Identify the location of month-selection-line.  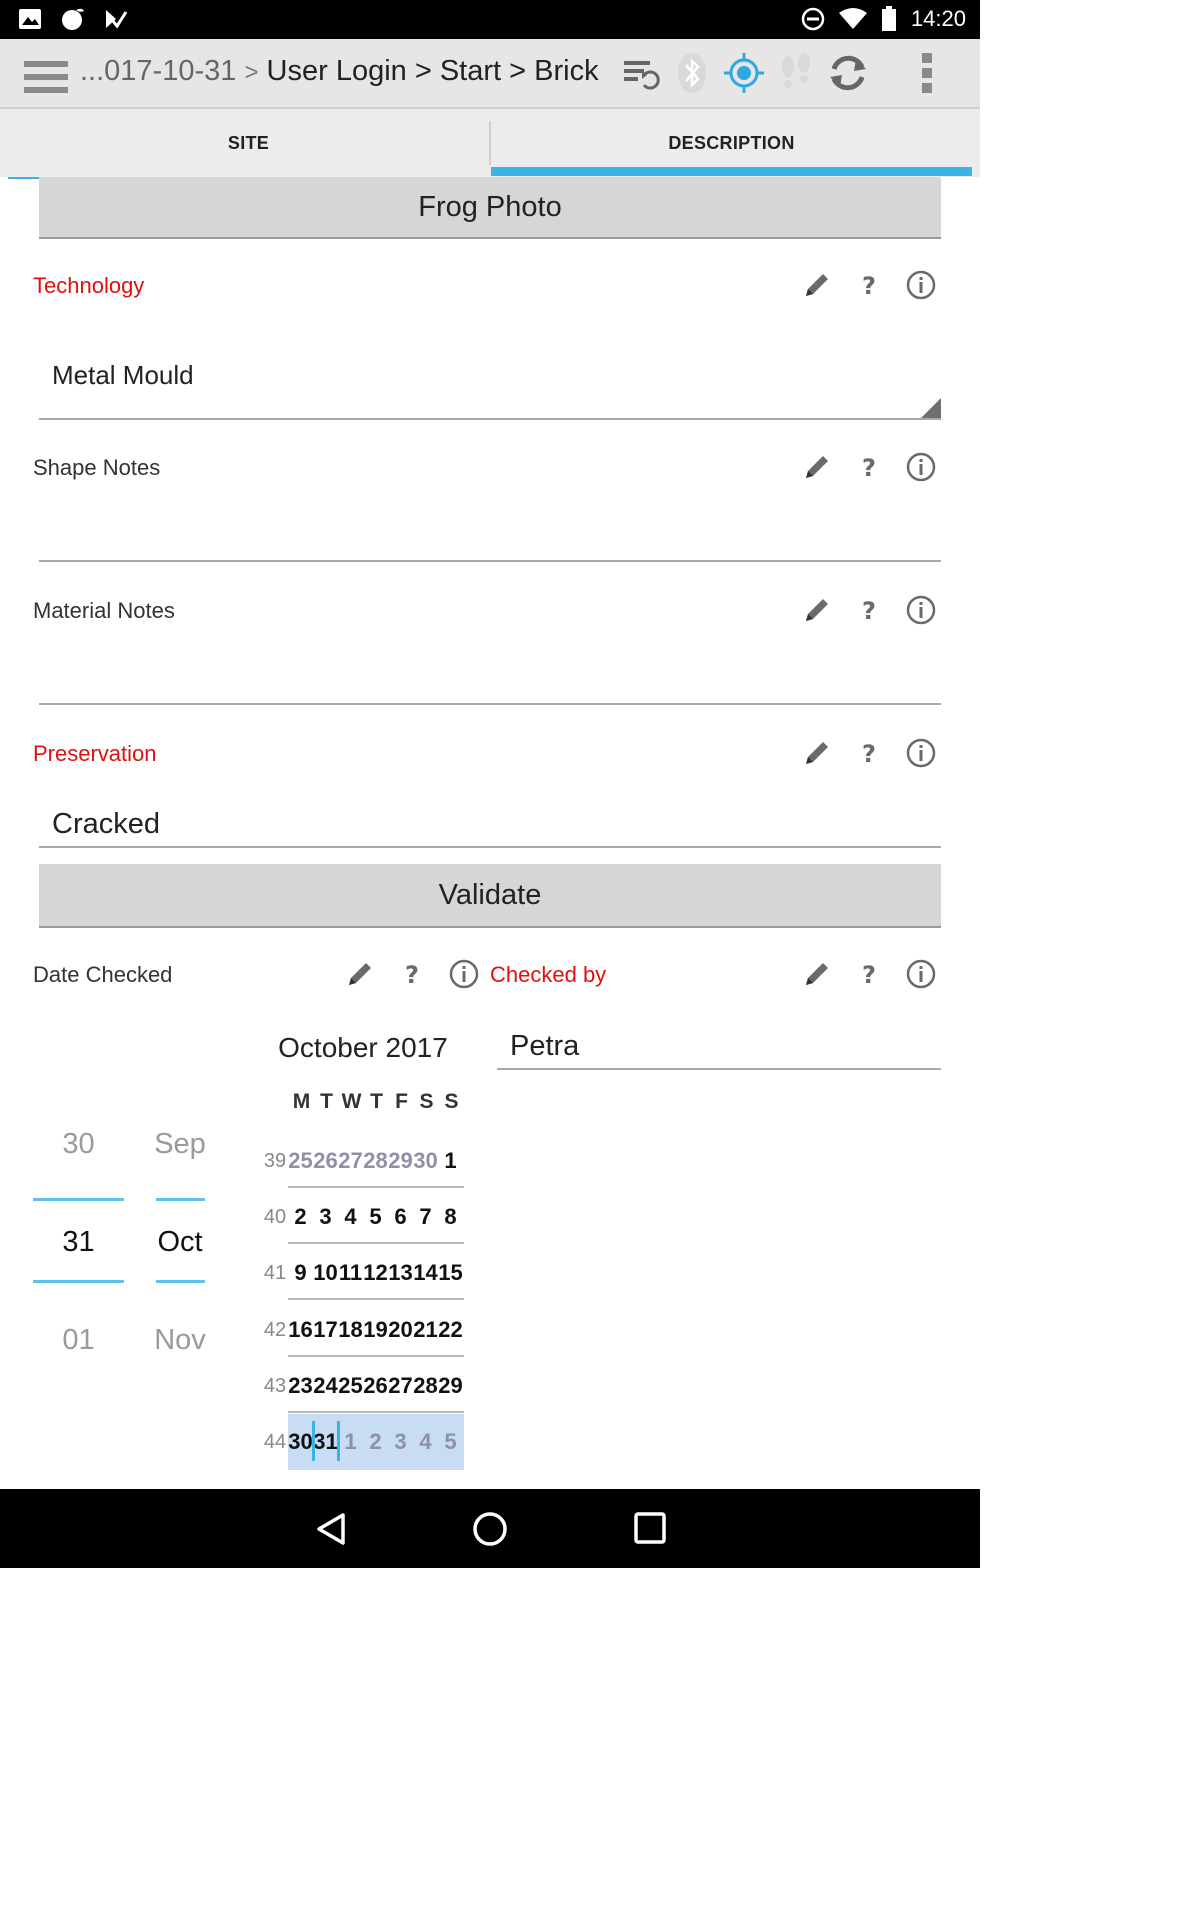
(180, 1281).